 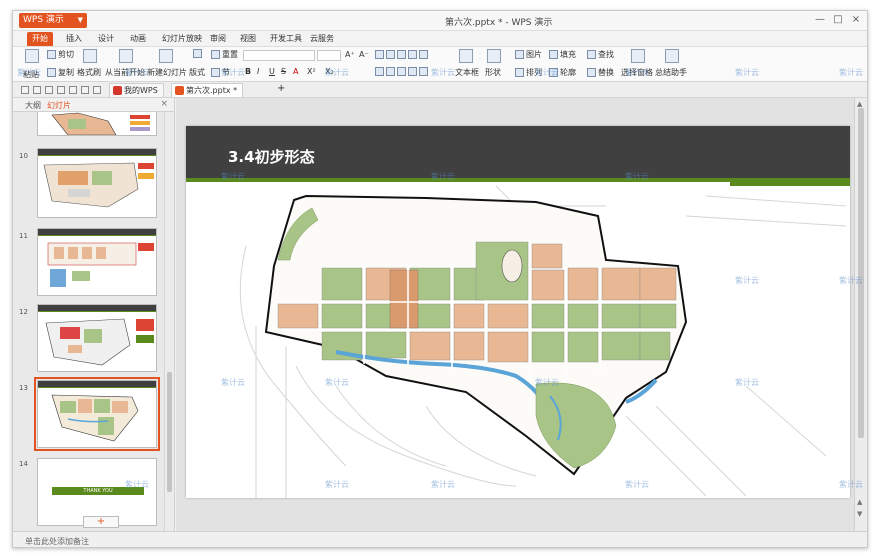 I want to click on redo-icon, so click(x=85, y=90).